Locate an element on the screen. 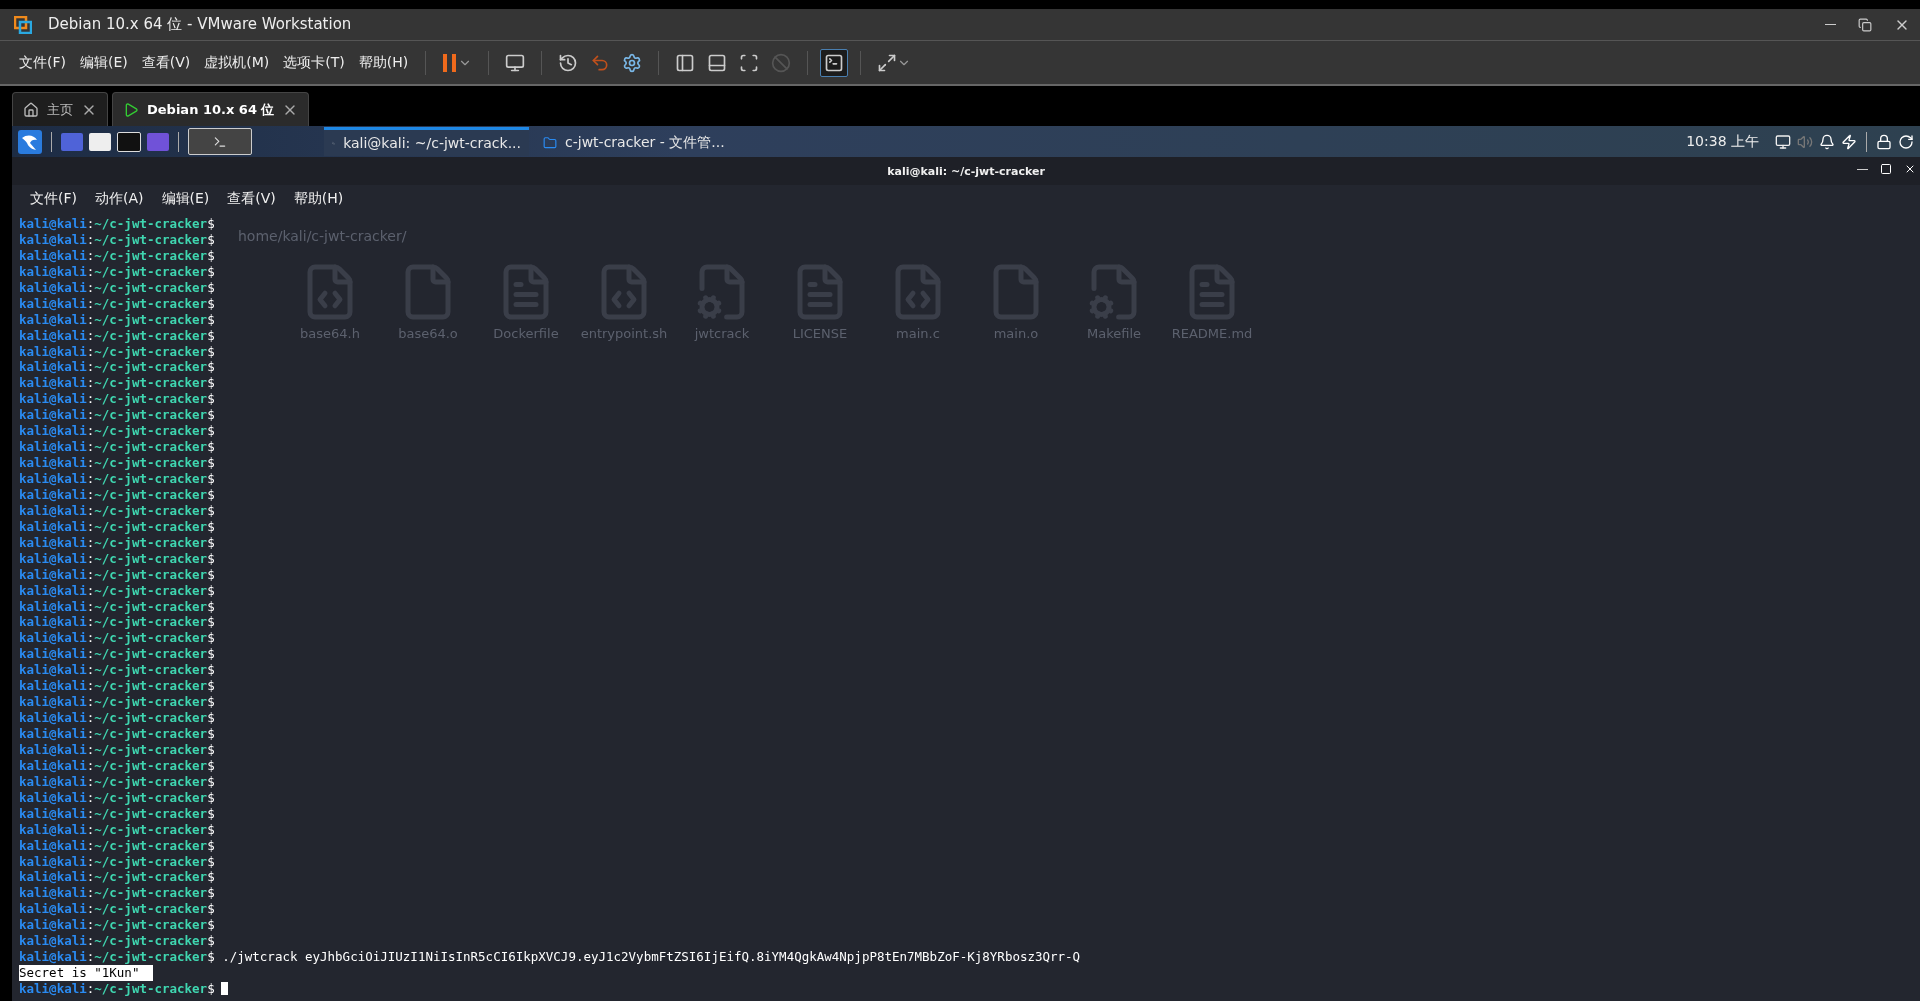  minimize-icon is located at coordinates (1862, 169).